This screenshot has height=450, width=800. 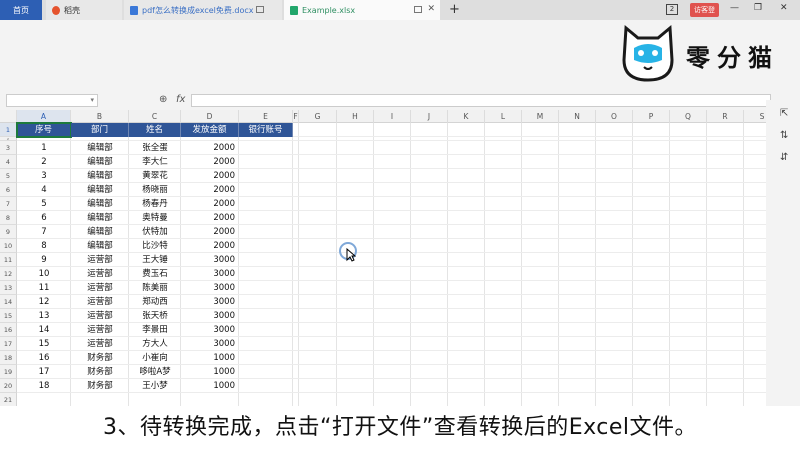 I want to click on data-cell: 6, so click(x=44, y=218).